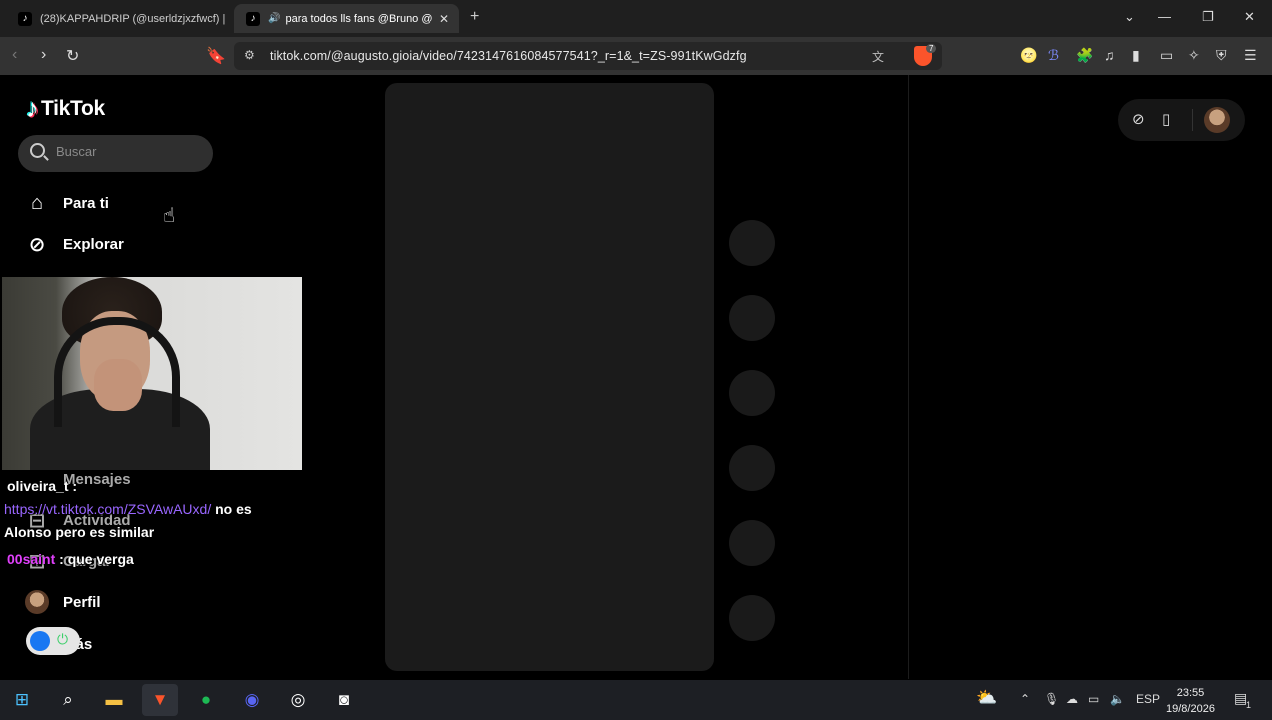 This screenshot has height=720, width=1272. What do you see at coordinates (93, 244) in the screenshot?
I see `nav-label: Explorar` at bounding box center [93, 244].